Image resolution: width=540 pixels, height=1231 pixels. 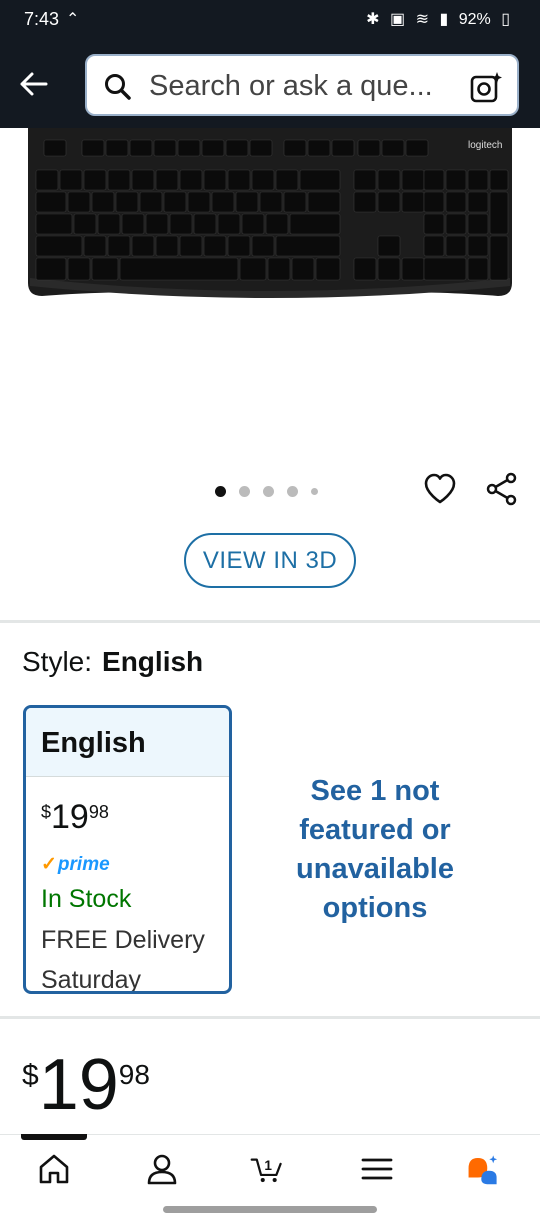 What do you see at coordinates (42, 19) in the screenshot?
I see `status-time: 7:43` at bounding box center [42, 19].